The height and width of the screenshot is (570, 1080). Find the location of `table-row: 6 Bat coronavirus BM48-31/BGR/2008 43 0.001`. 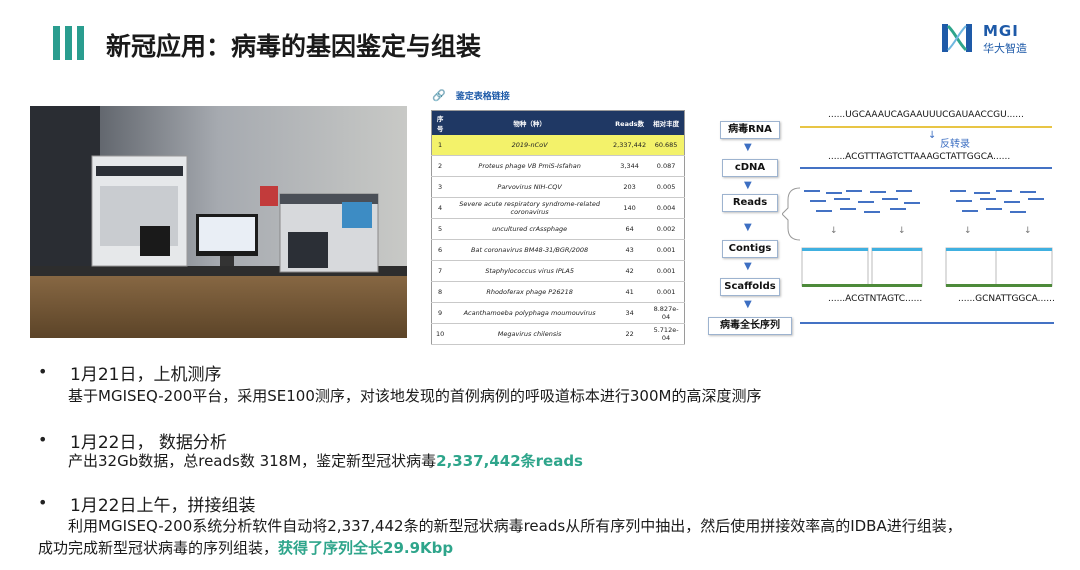

table-row: 6 Bat coronavirus BM48-31/BGR/2008 43 0.001 is located at coordinates (558, 250).